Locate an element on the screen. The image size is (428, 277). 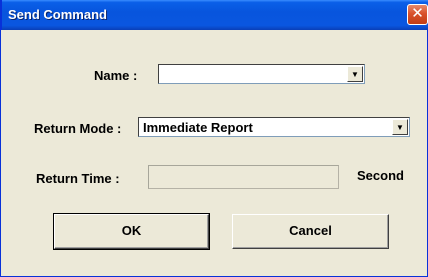
close-button: ✕ is located at coordinates (417, 14).